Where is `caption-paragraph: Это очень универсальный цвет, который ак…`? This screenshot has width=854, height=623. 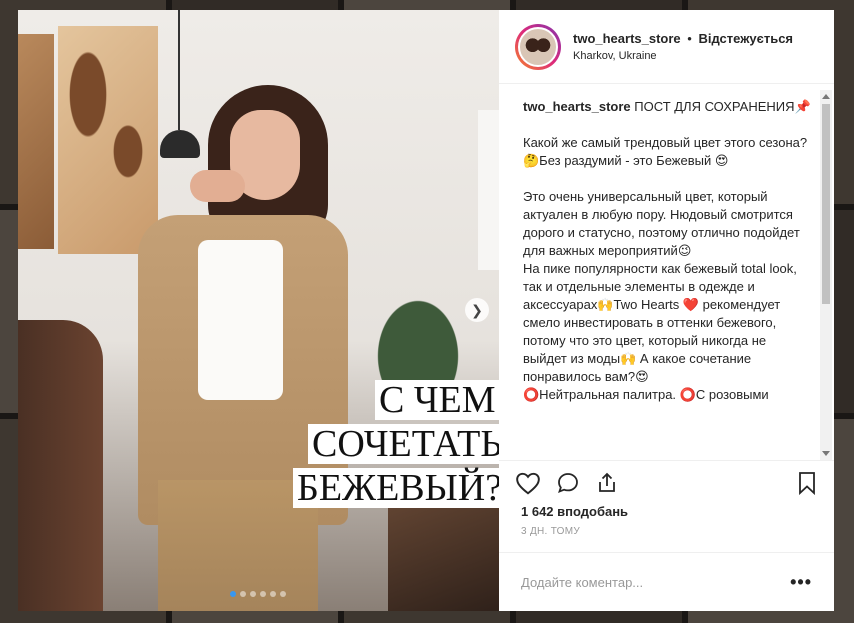 caption-paragraph: Это очень универсальный цвет, который ак… is located at coordinates (661, 295).